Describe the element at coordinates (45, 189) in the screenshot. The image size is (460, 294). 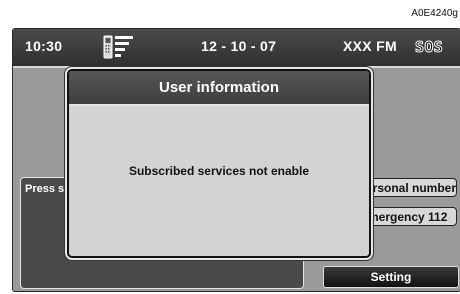
I see `panel-label: Press s` at that location.